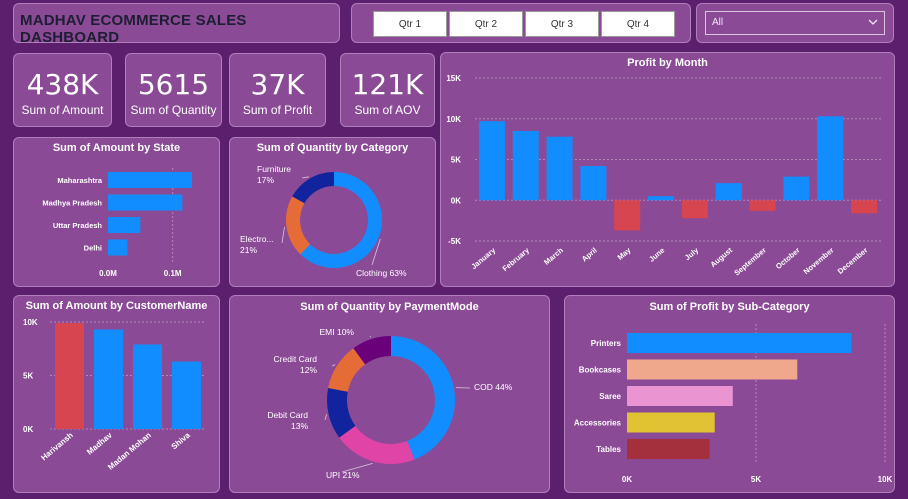  I want to click on kpi-label: Sum of Profit, so click(277, 110).